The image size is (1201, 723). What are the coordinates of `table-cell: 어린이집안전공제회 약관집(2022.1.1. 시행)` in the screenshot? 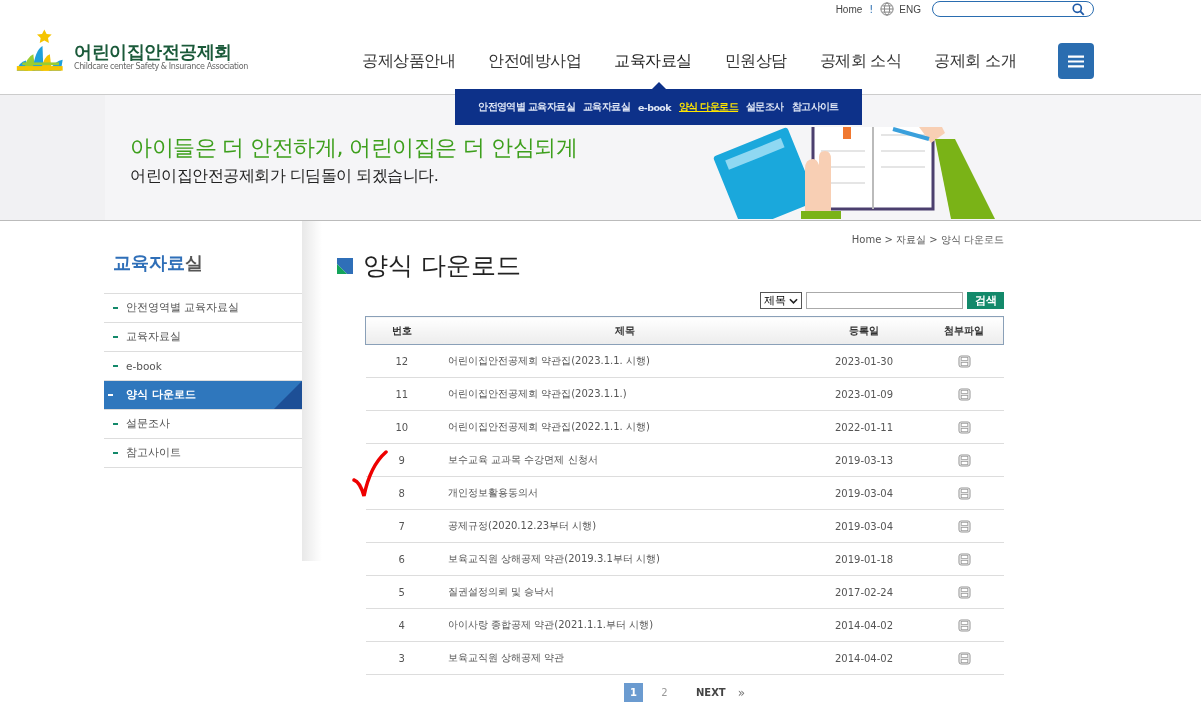 It's located at (620, 427).